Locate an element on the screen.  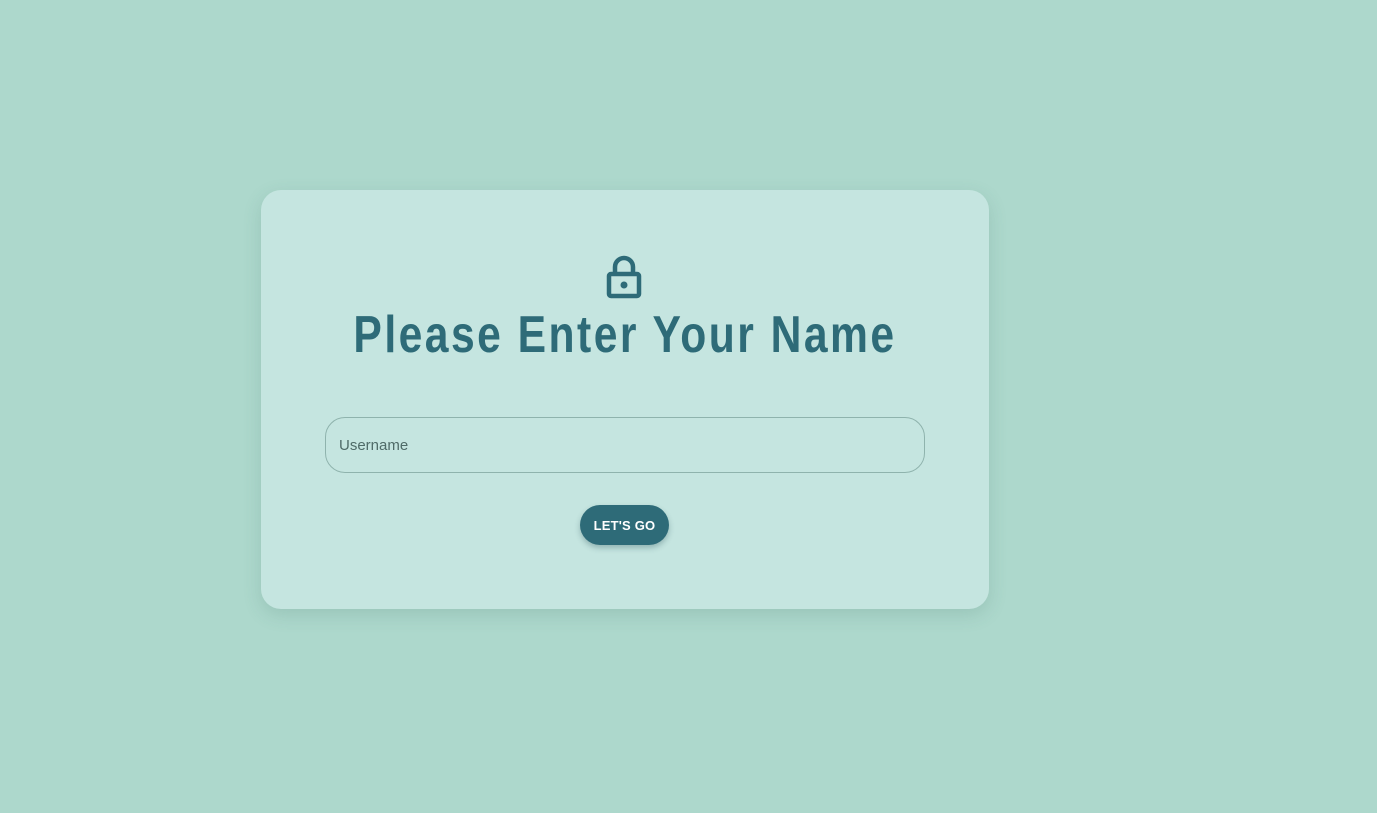
page-title: Please Enter Your Name is located at coordinates (625, 335).